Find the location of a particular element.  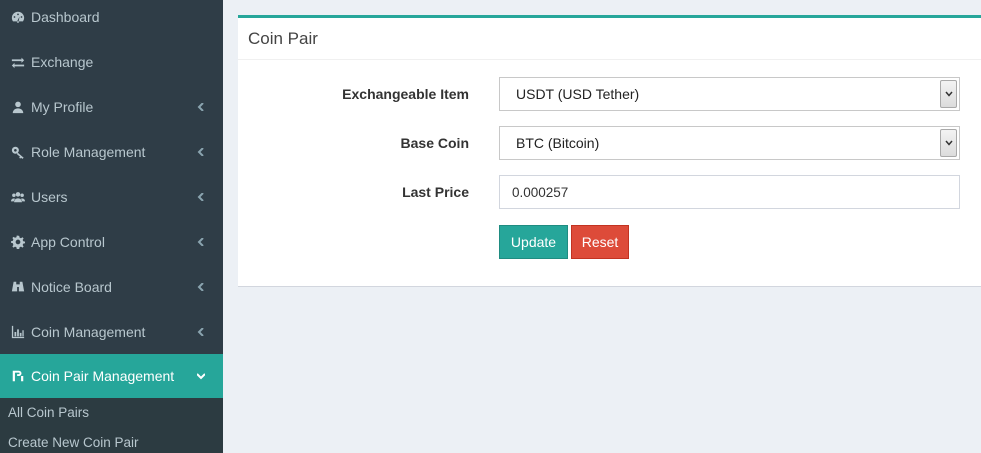

exchangeable-item-label: Exchangeable Item is located at coordinates (405, 94).